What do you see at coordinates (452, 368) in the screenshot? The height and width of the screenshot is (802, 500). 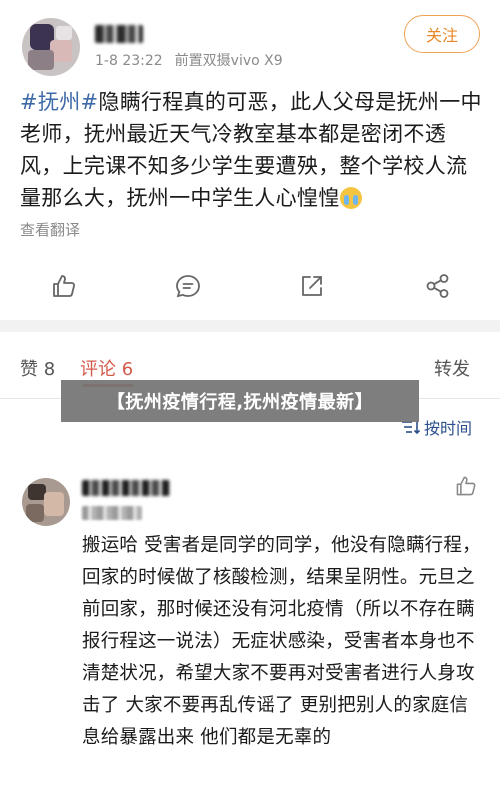 I see `tab-reposts: 转发` at bounding box center [452, 368].